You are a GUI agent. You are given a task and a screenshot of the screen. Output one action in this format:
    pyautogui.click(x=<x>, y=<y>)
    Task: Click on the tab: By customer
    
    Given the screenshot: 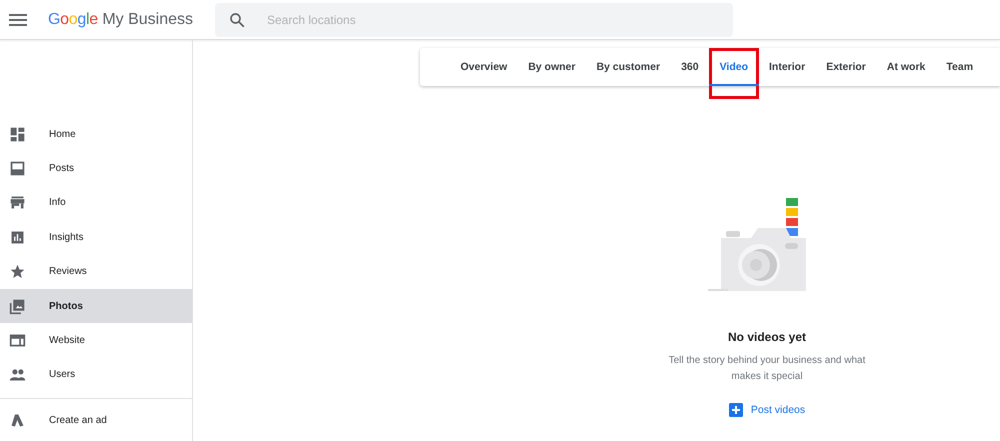 What is the action you would take?
    pyautogui.click(x=628, y=67)
    